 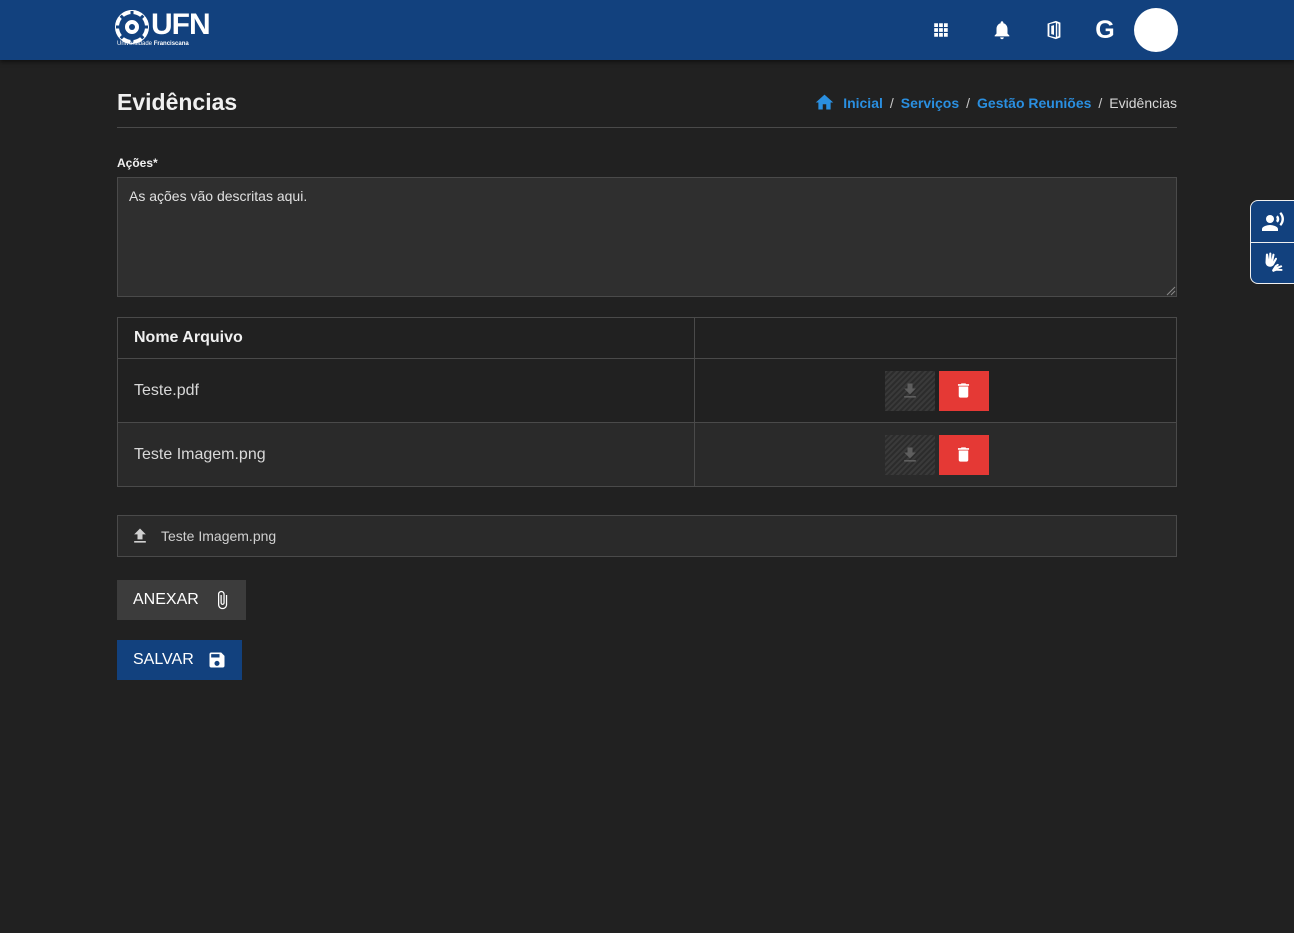 I want to click on ufn-logo: UFN Universidade Franciscana, so click(x=163, y=29).